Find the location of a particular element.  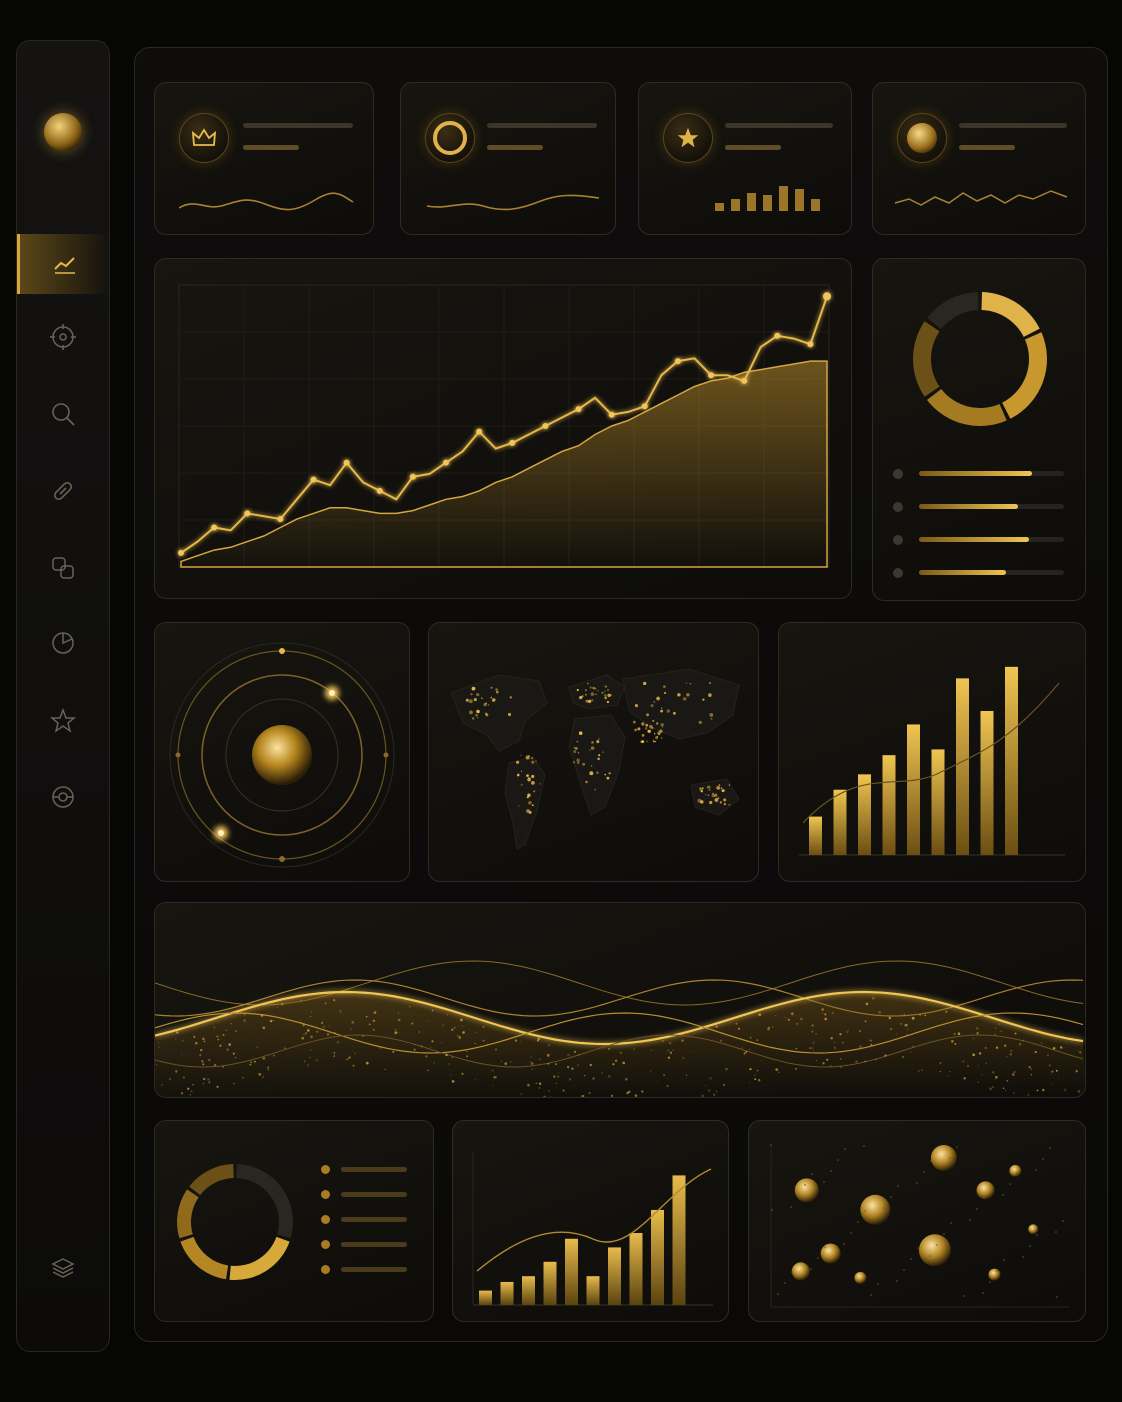

sidebar-item-settings is located at coordinates (63, 797).